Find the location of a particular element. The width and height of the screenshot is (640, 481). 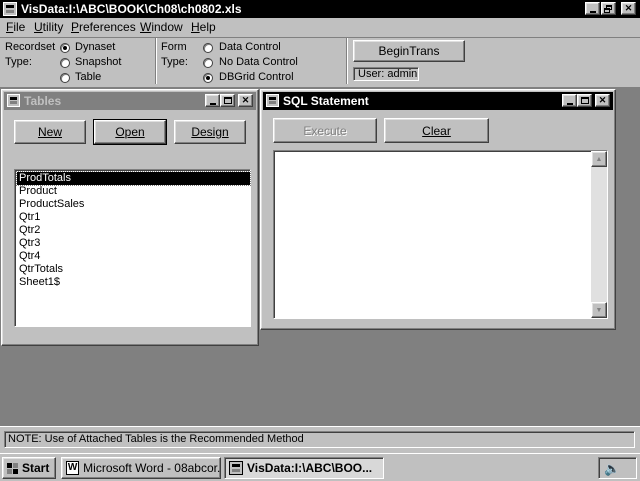

table-list-item: QtrTotals is located at coordinates (133, 269).